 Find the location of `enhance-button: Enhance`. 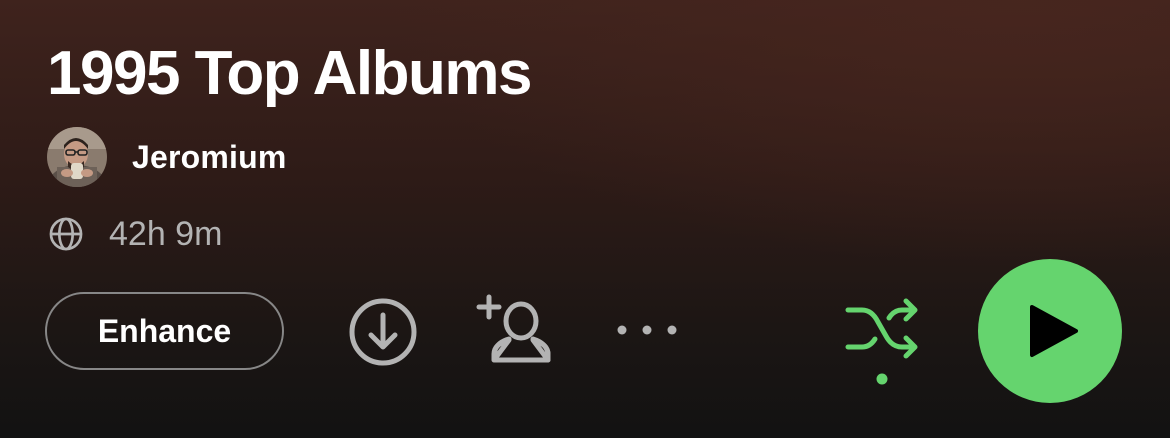

enhance-button: Enhance is located at coordinates (164, 331).